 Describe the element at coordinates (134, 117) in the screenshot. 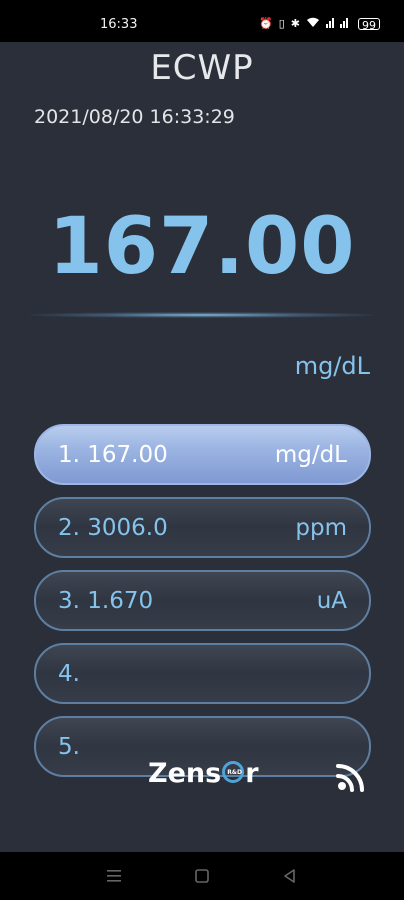

I see `measurement-datetime: 2021/08/20 16:33:29` at that location.